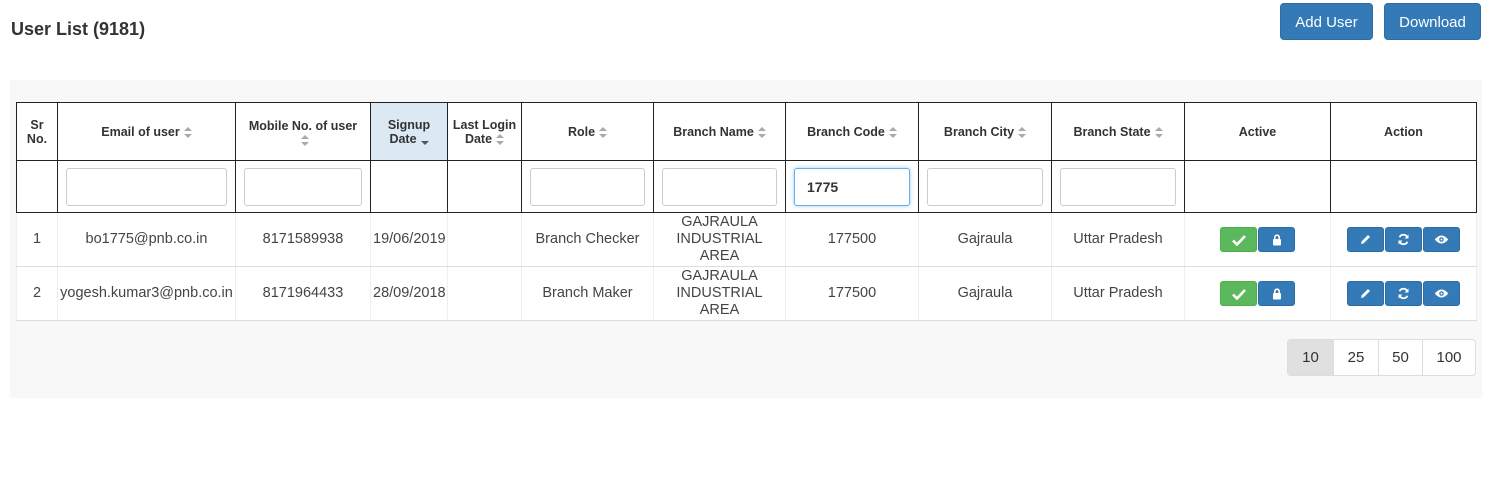  I want to click on sort-desc-icon, so click(424, 139).